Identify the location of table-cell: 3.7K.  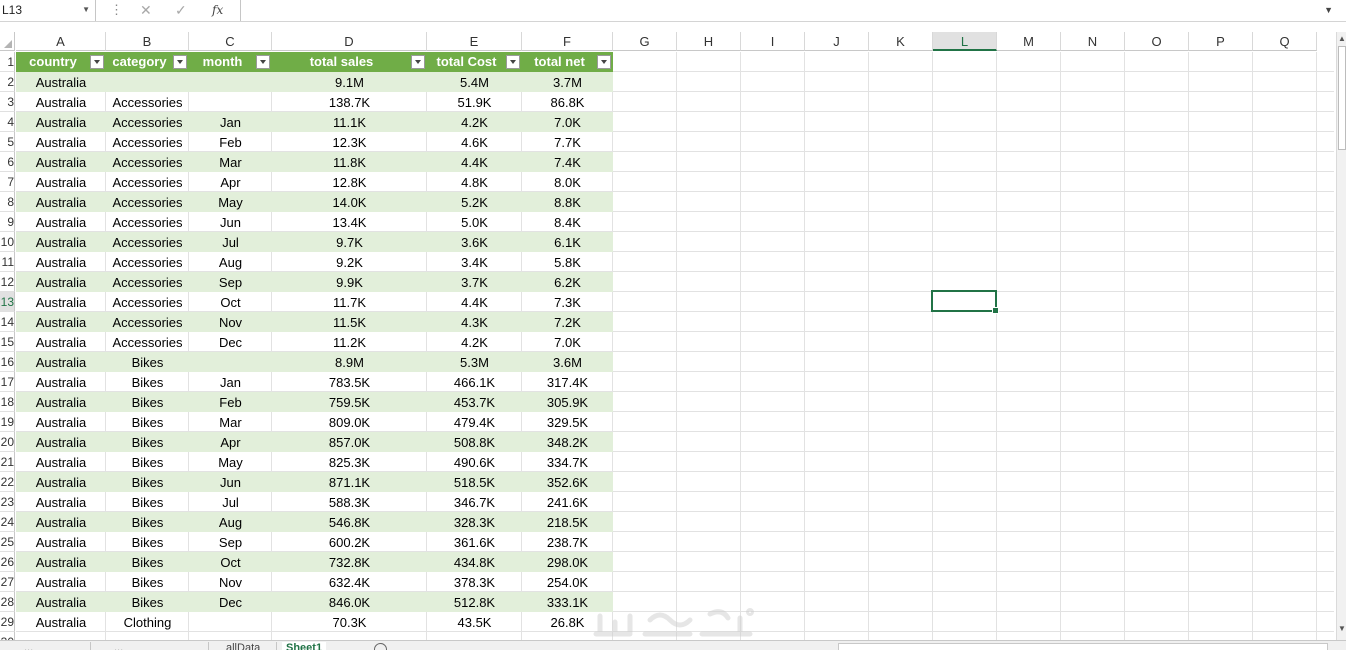
(474, 282).